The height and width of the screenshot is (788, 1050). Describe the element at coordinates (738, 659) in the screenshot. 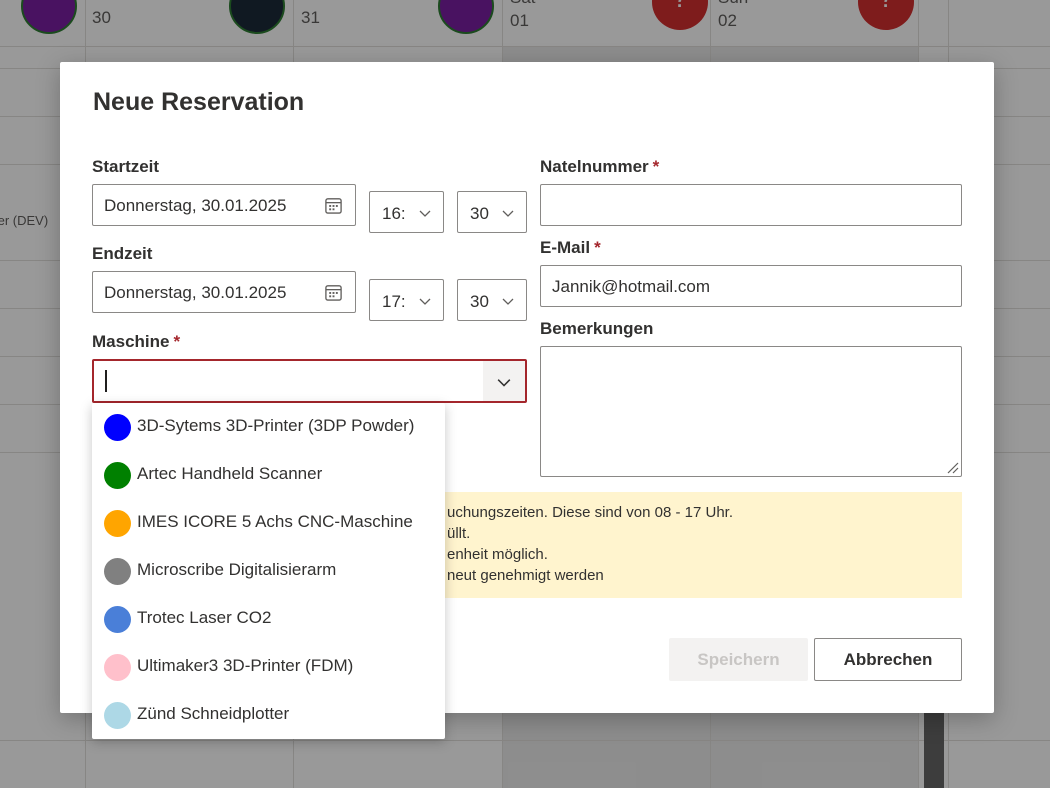

I see `save-button: Speichern` at that location.